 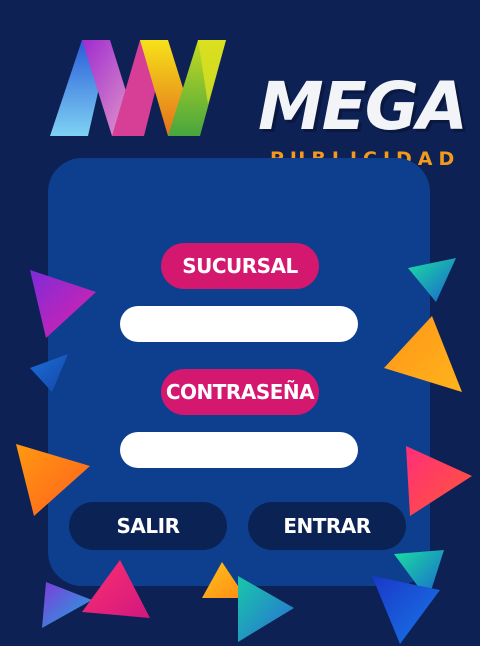 What do you see at coordinates (148, 526) in the screenshot?
I see `exit-button: SALIR` at bounding box center [148, 526].